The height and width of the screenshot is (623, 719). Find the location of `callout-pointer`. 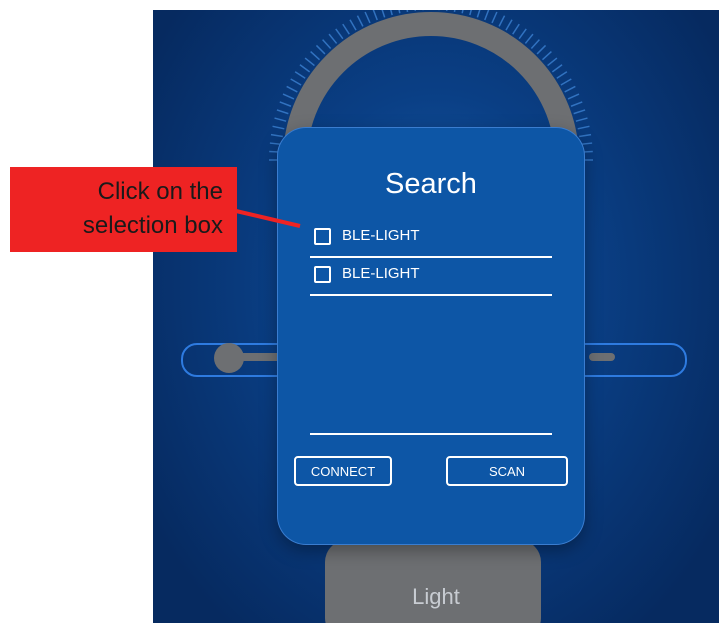

callout-pointer is located at coordinates (268, 218).